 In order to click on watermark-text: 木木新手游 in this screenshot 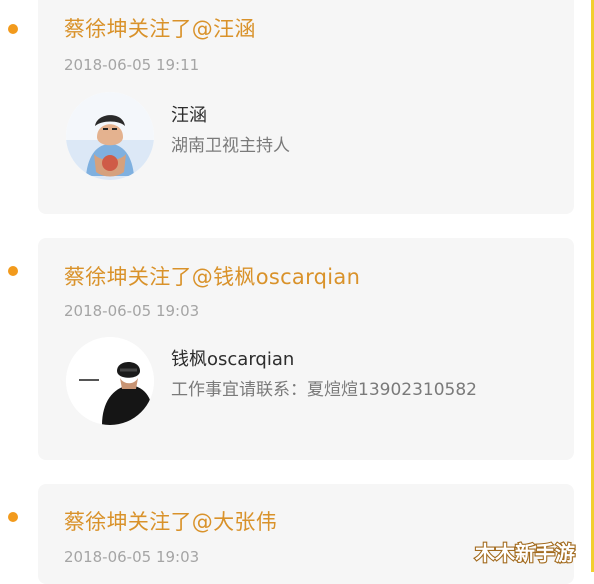, I will do `click(524, 553)`.